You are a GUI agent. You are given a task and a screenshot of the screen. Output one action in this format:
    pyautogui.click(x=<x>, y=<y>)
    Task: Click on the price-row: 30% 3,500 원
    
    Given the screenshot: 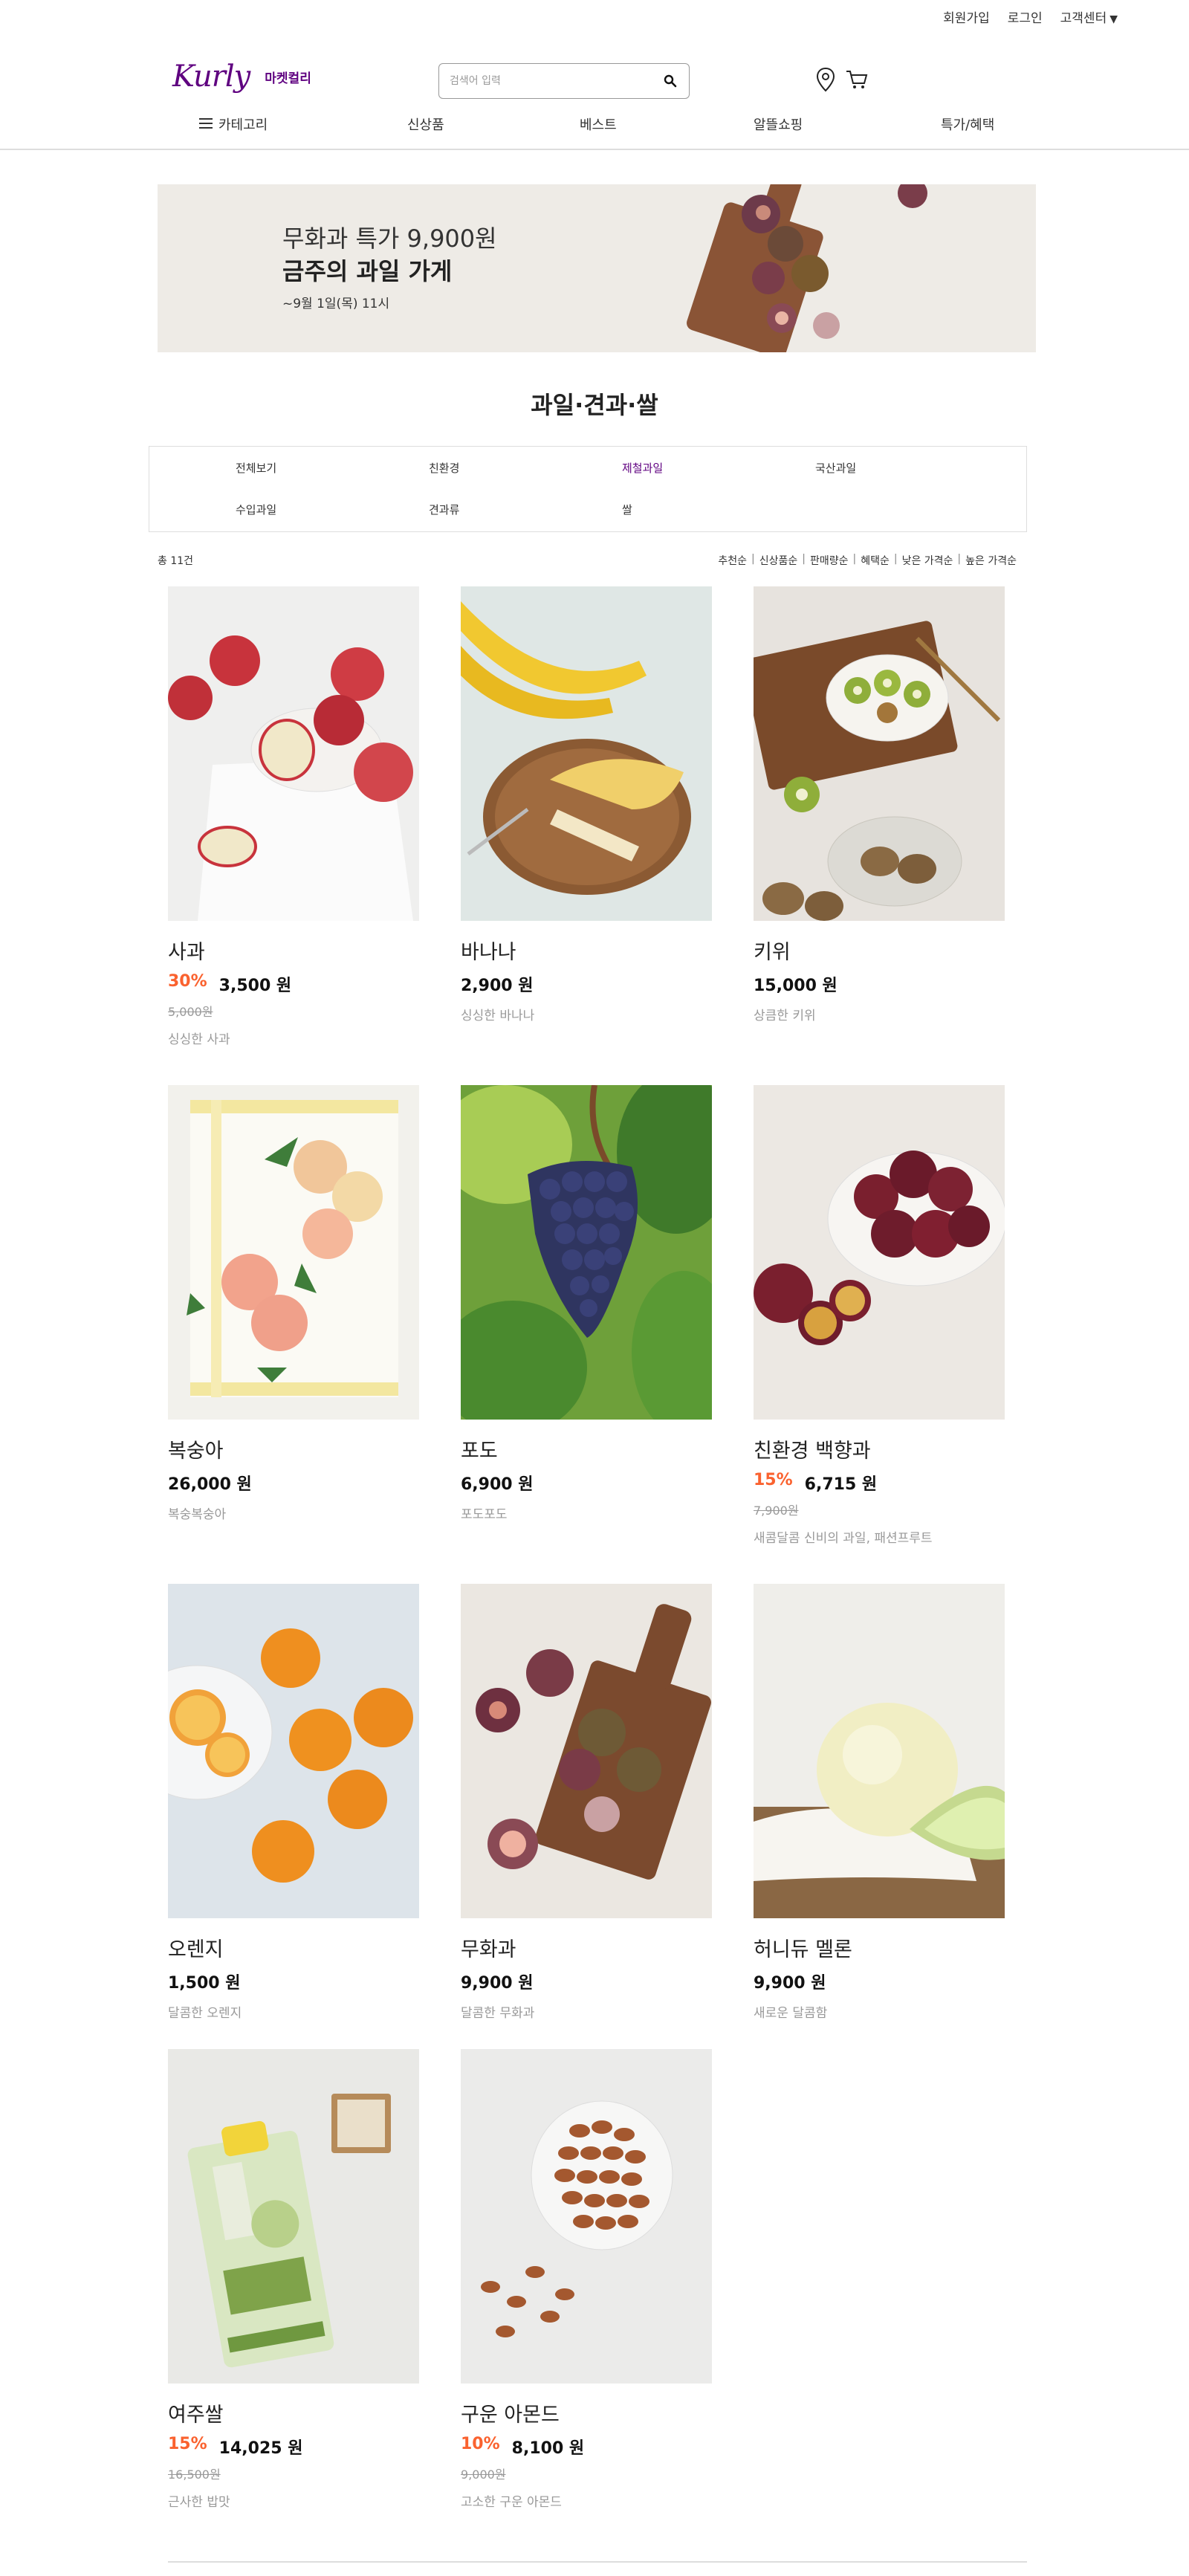 What is the action you would take?
    pyautogui.click(x=294, y=984)
    